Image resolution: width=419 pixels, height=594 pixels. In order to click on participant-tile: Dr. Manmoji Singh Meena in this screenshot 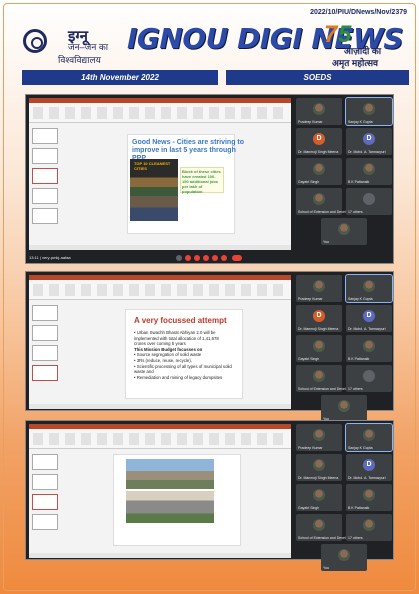, I will do `click(319, 467)`.